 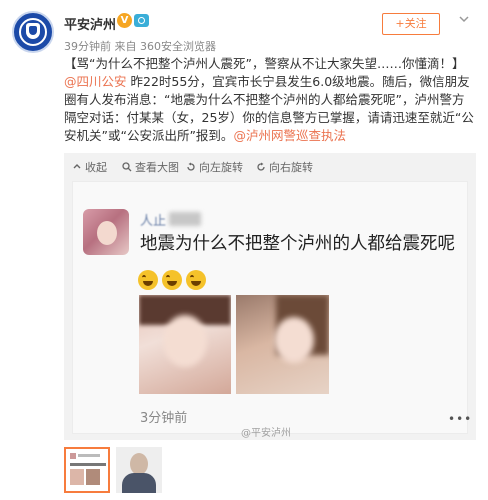 I want to click on collapse-button: 收起, so click(x=89, y=167).